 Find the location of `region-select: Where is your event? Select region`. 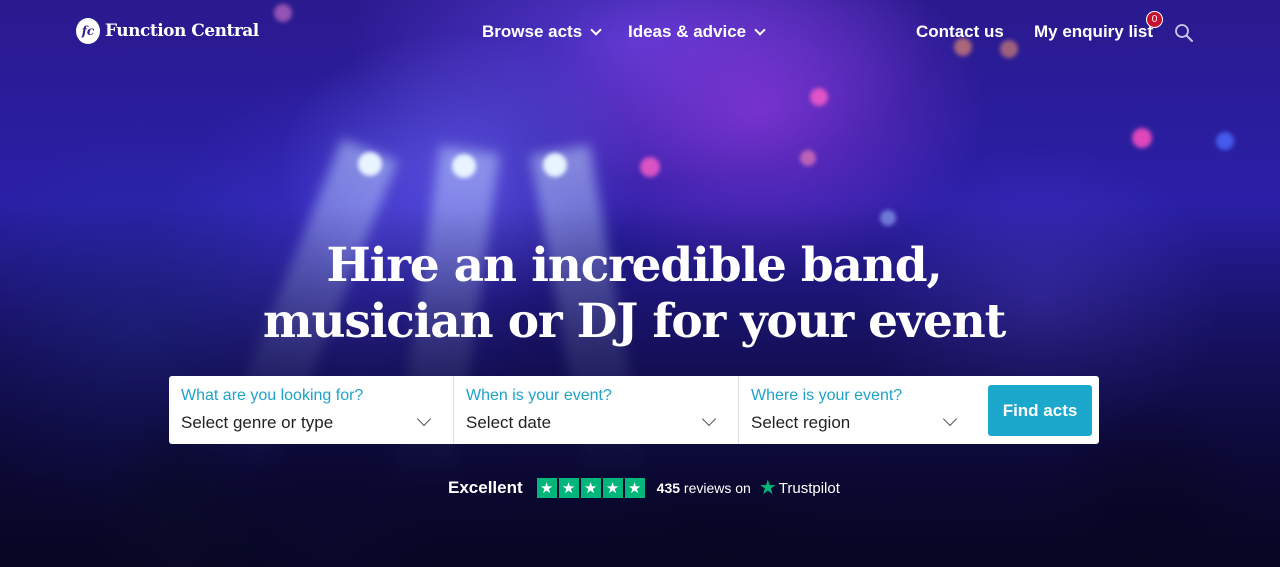

region-select: Where is your event? Select region is located at coordinates (859, 410).